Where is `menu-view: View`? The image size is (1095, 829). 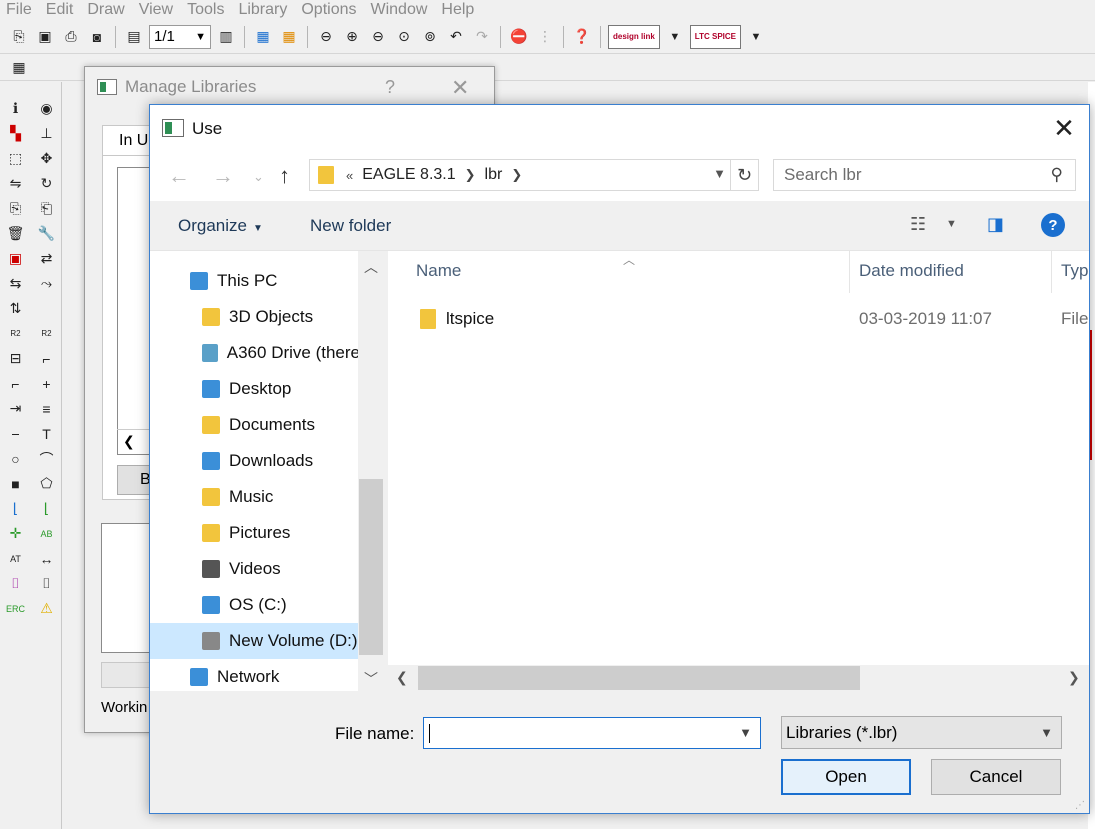 menu-view: View is located at coordinates (157, 10).